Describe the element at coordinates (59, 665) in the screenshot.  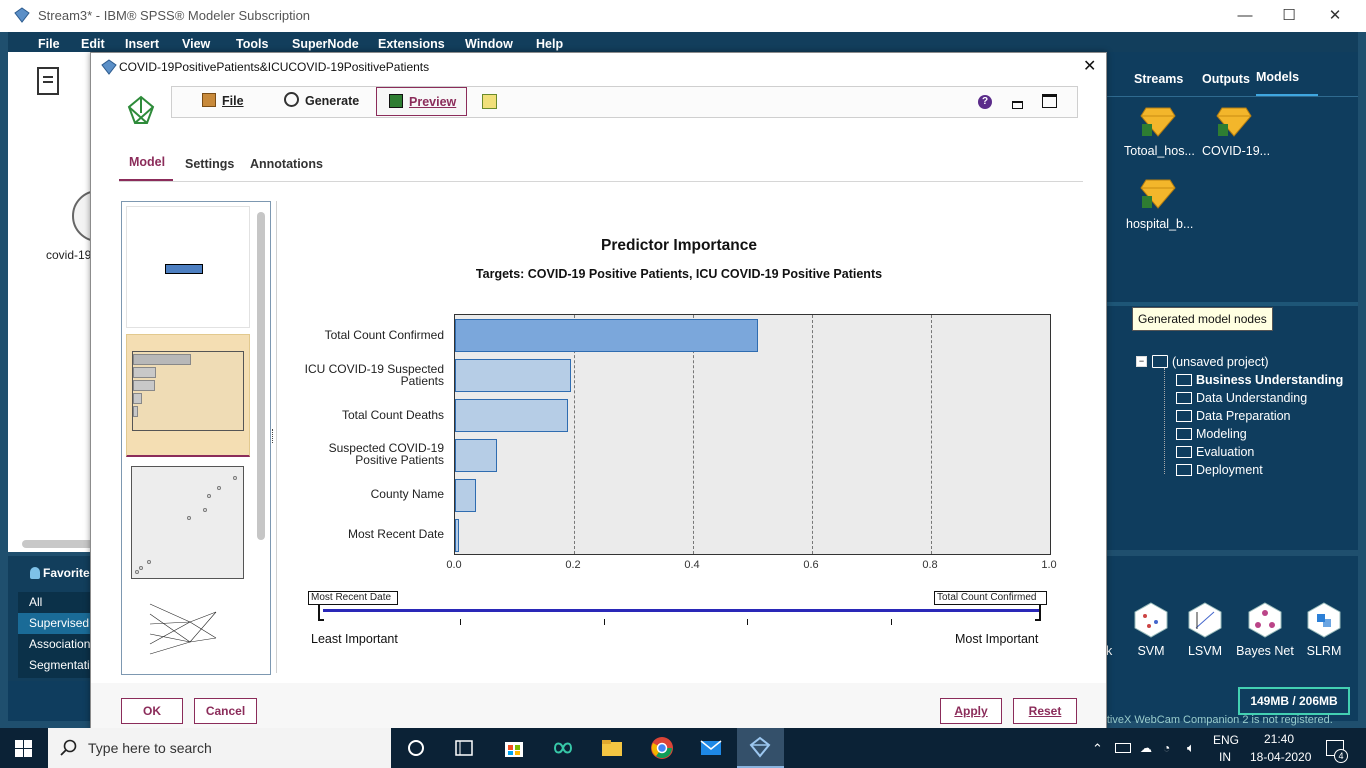
I see `favorites-item: Segmentation` at that location.